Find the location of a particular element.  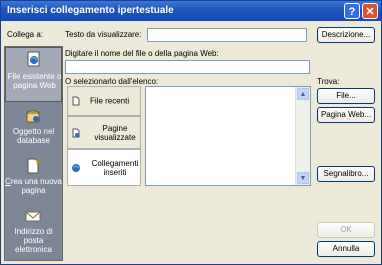

scroll-down-icon: ▼ is located at coordinates (303, 178).